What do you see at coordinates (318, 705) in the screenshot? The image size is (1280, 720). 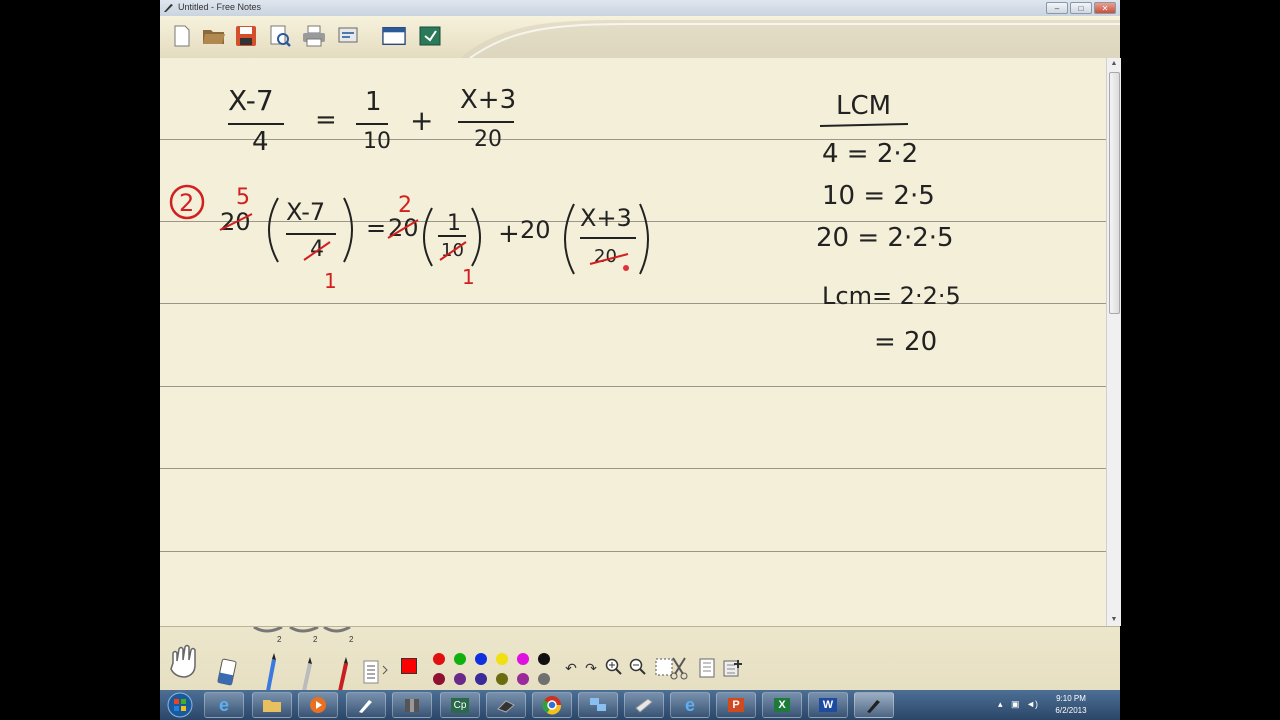 I see `media-player-icon` at bounding box center [318, 705].